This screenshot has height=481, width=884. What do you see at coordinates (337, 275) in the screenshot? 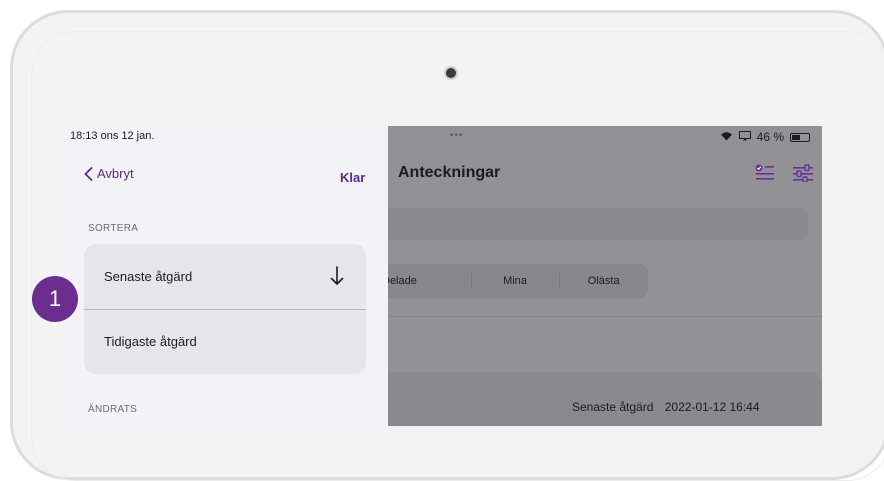
I see `arrow-down-icon` at bounding box center [337, 275].